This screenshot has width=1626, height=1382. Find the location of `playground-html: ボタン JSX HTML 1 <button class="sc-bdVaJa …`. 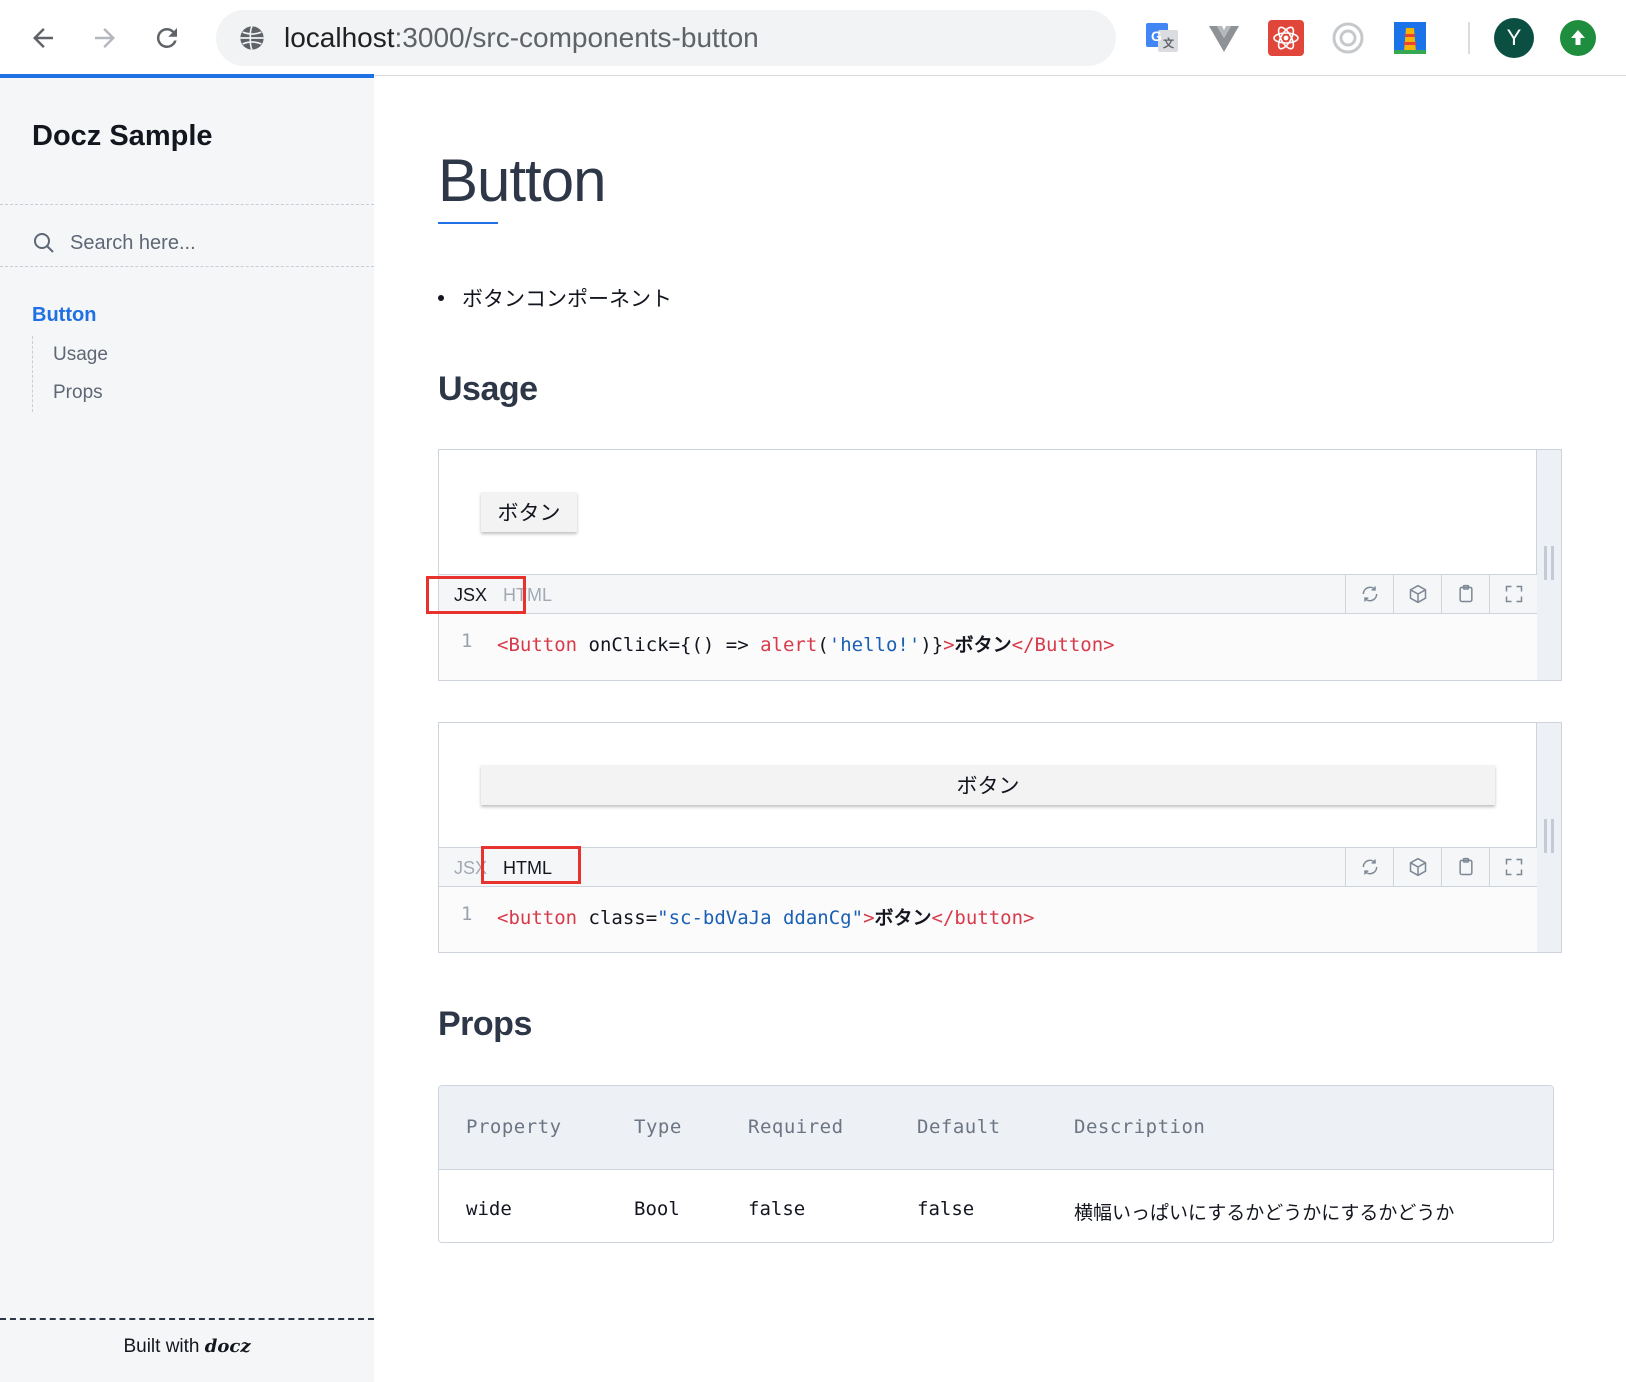

playground-html: ボタン JSX HTML 1 <button class="sc-bdVaJa … is located at coordinates (1000, 837).